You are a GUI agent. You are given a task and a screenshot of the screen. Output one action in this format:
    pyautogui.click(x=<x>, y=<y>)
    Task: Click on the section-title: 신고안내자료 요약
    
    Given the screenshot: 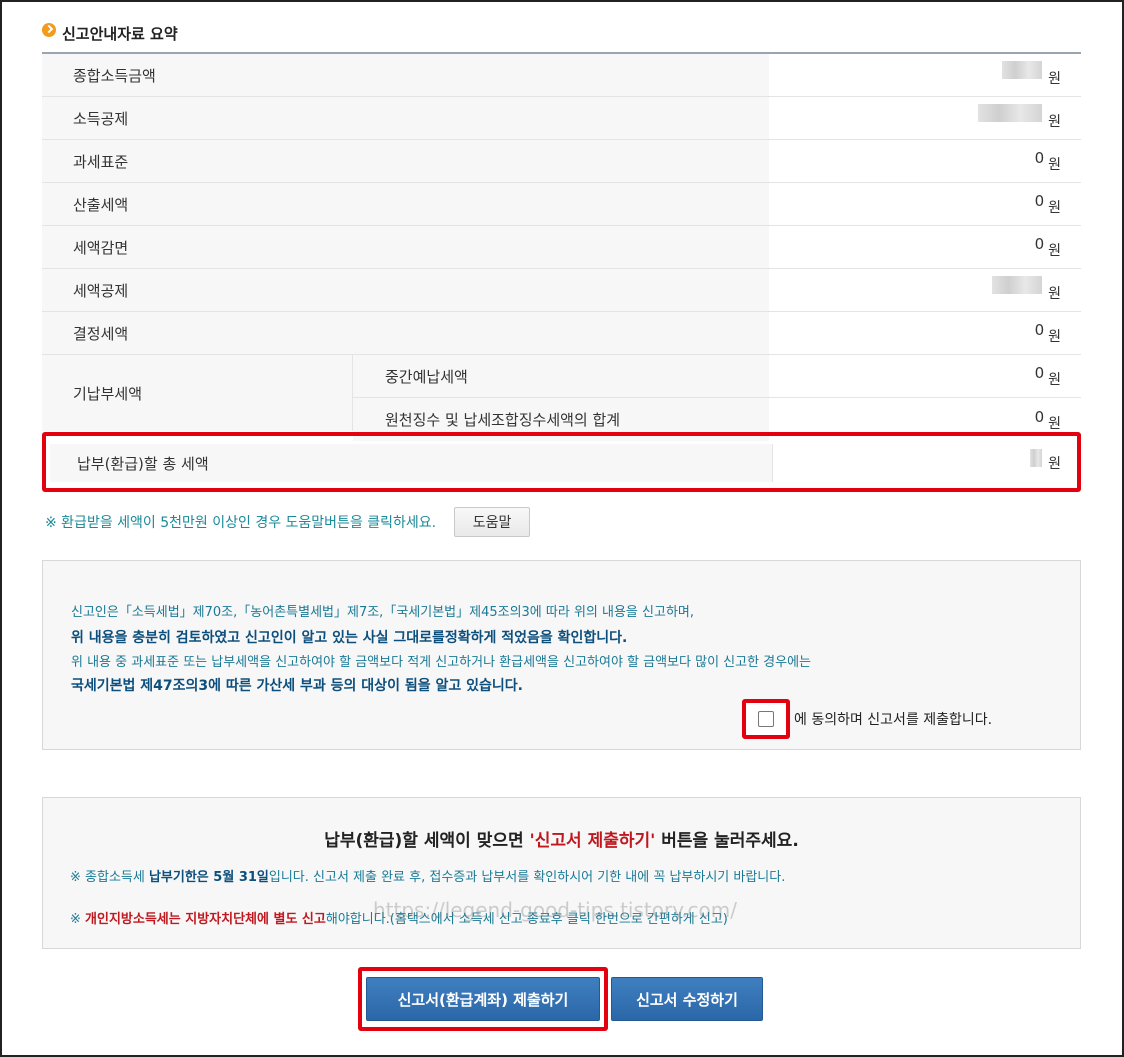 What is the action you would take?
    pyautogui.click(x=110, y=33)
    